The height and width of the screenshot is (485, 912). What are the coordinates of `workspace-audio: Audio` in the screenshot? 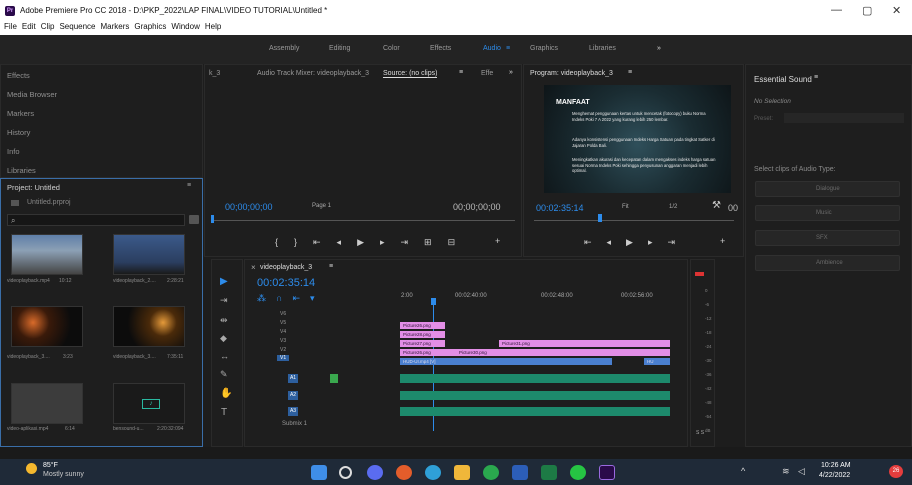 It's located at (492, 48).